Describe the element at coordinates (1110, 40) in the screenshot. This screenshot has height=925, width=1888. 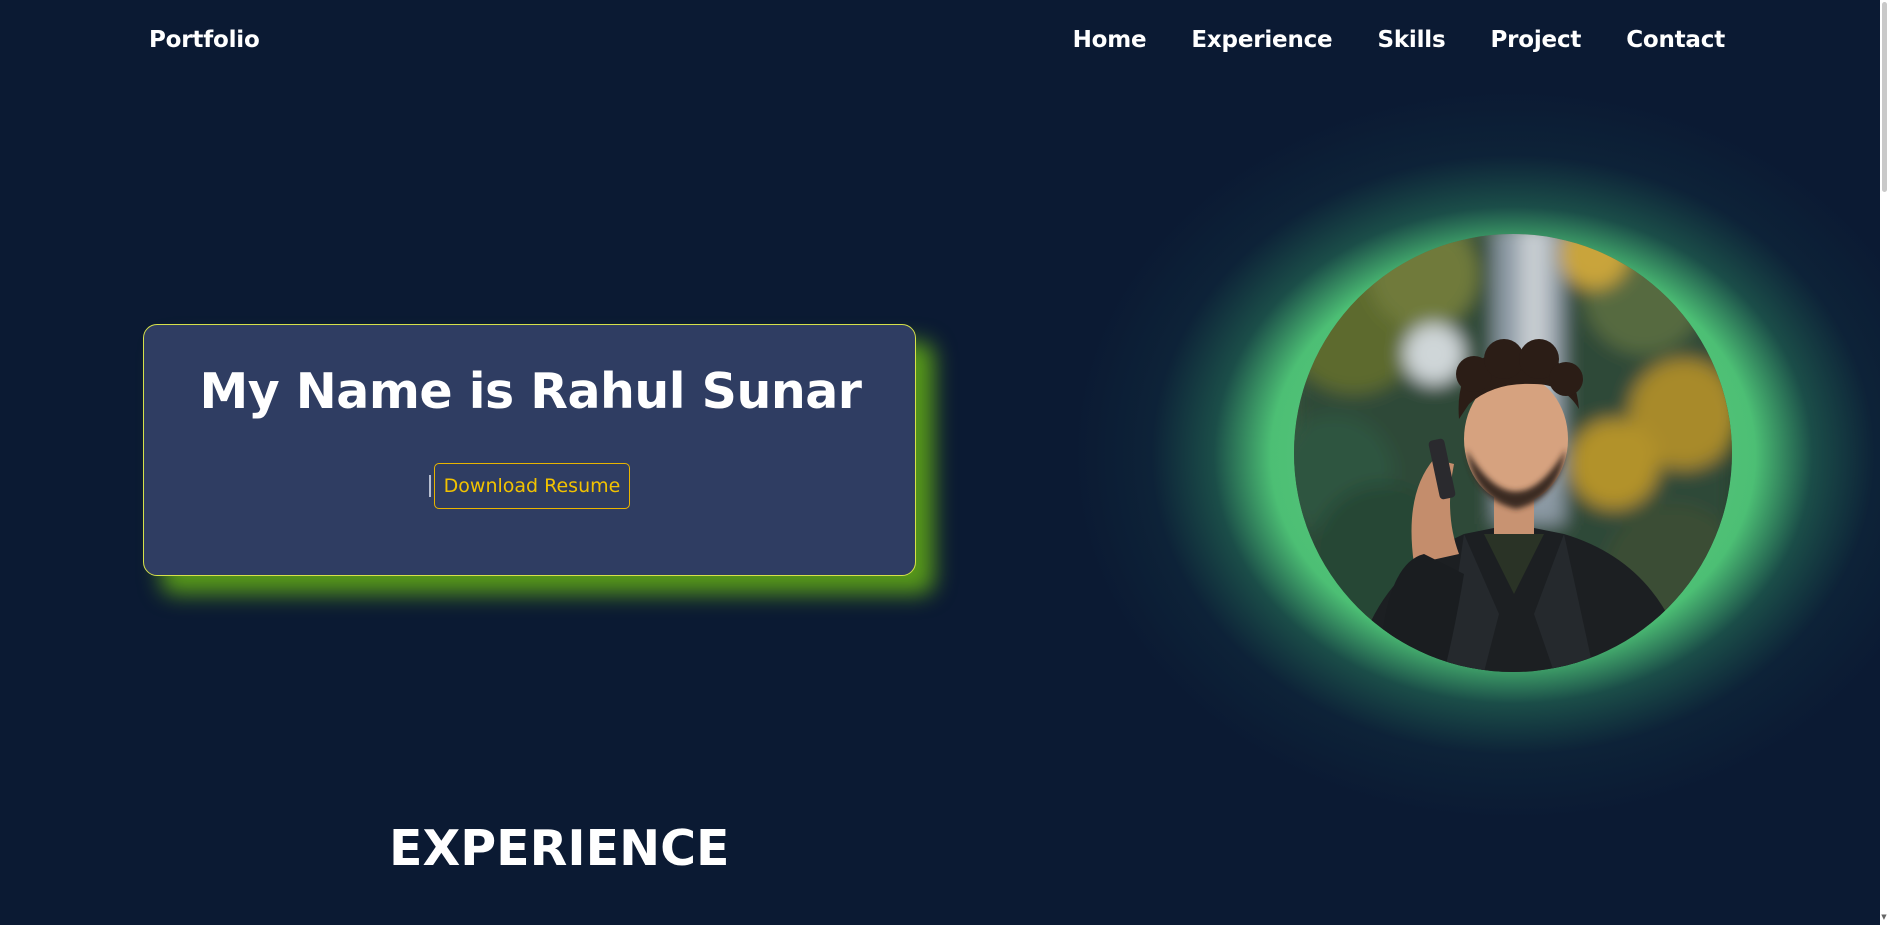
I see `nav-link-home: Home` at that location.